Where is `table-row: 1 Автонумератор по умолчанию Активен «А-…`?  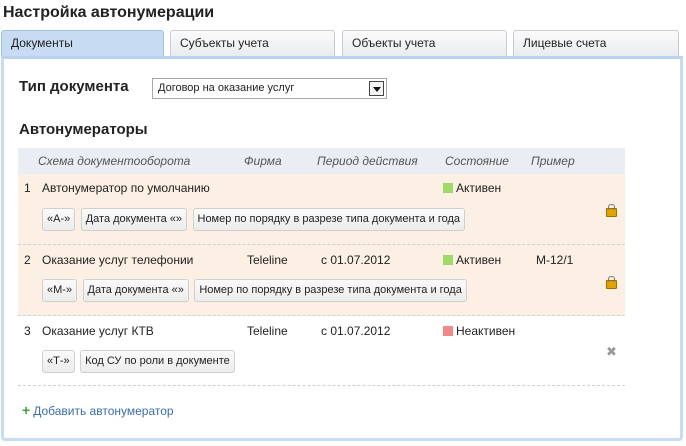 table-row: 1 Автонумератор по умолчанию Активен «А-… is located at coordinates (321, 209).